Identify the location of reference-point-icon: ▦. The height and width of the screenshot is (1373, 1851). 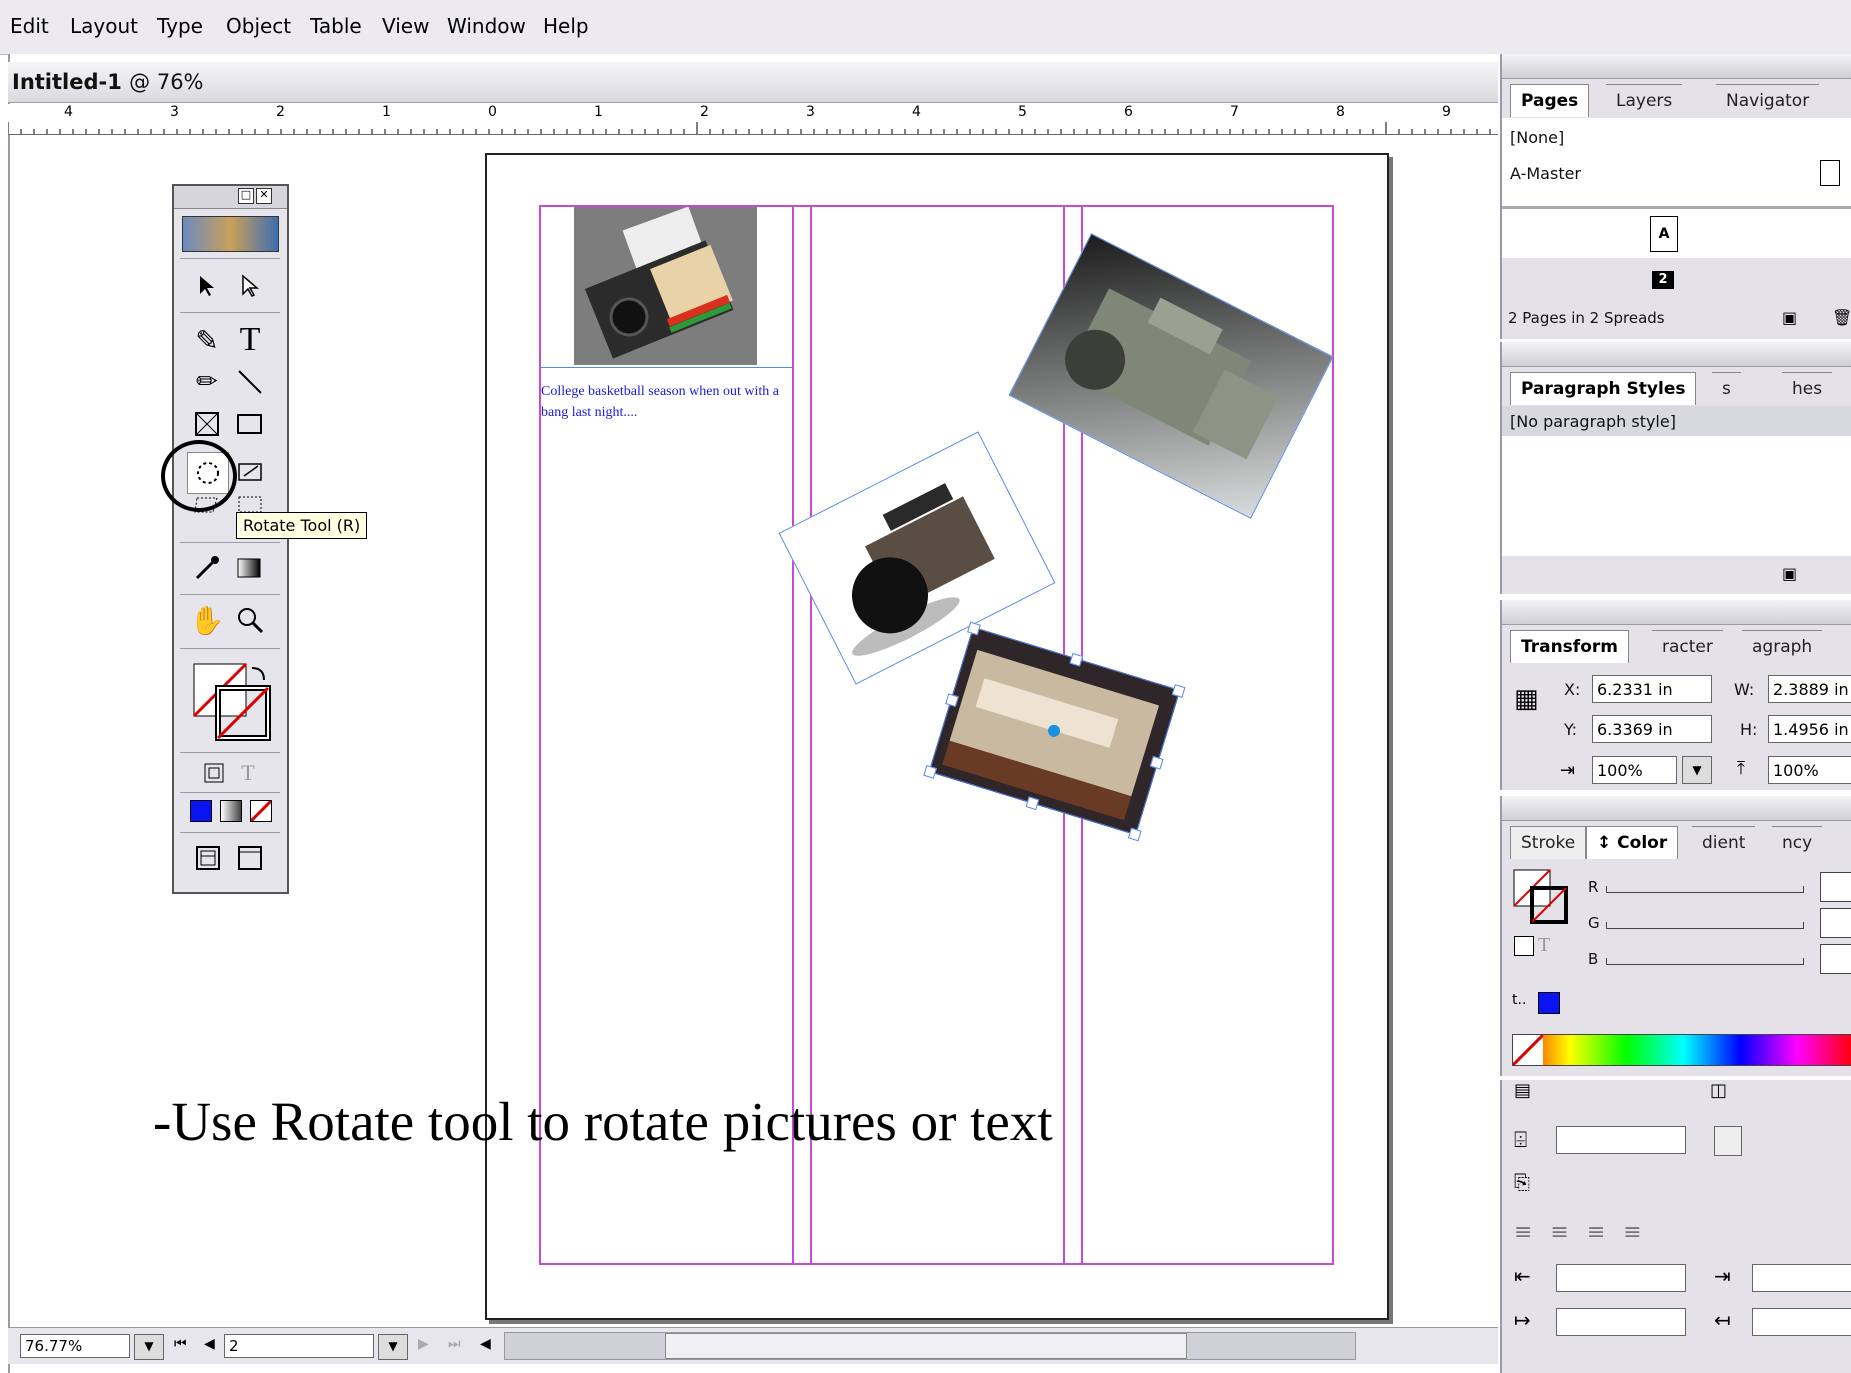
(1526, 699).